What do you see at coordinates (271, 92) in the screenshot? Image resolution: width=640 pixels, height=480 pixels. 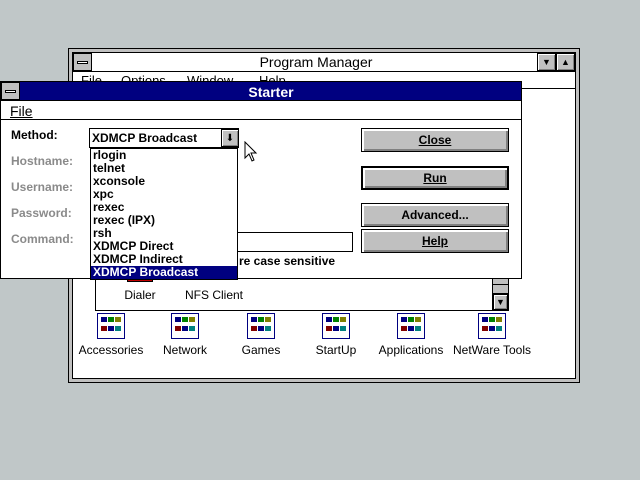 I see `starter-title: Starter` at bounding box center [271, 92].